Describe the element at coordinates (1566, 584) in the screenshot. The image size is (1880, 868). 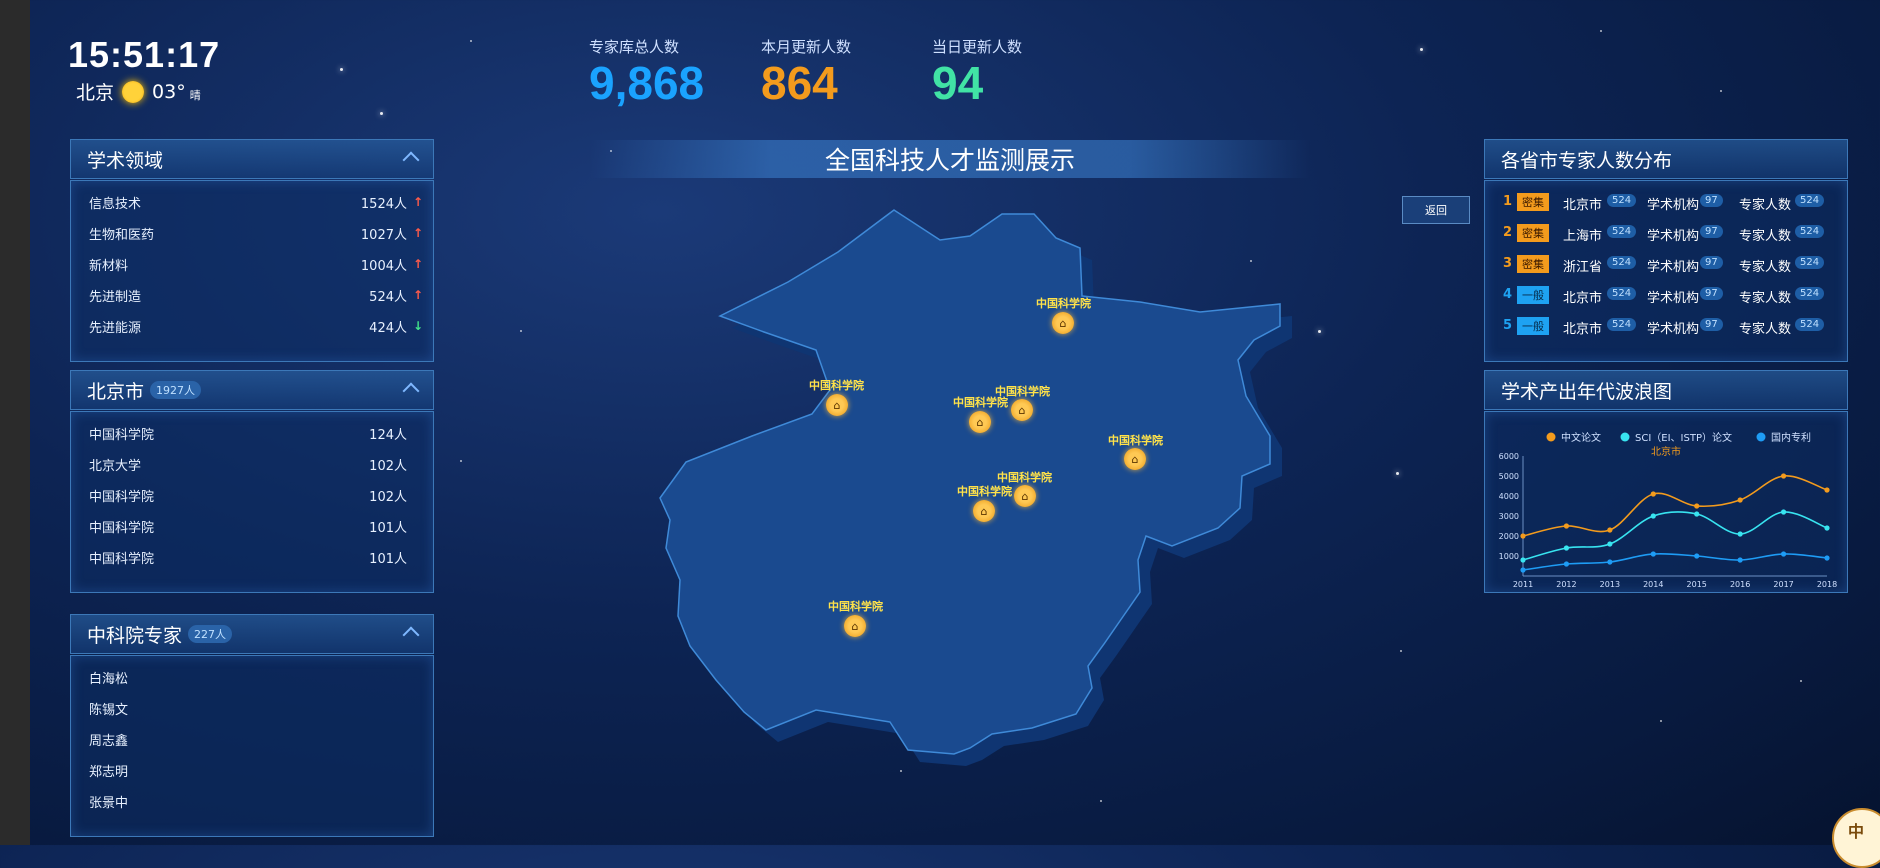
I see `x-tick-label: 2012` at that location.